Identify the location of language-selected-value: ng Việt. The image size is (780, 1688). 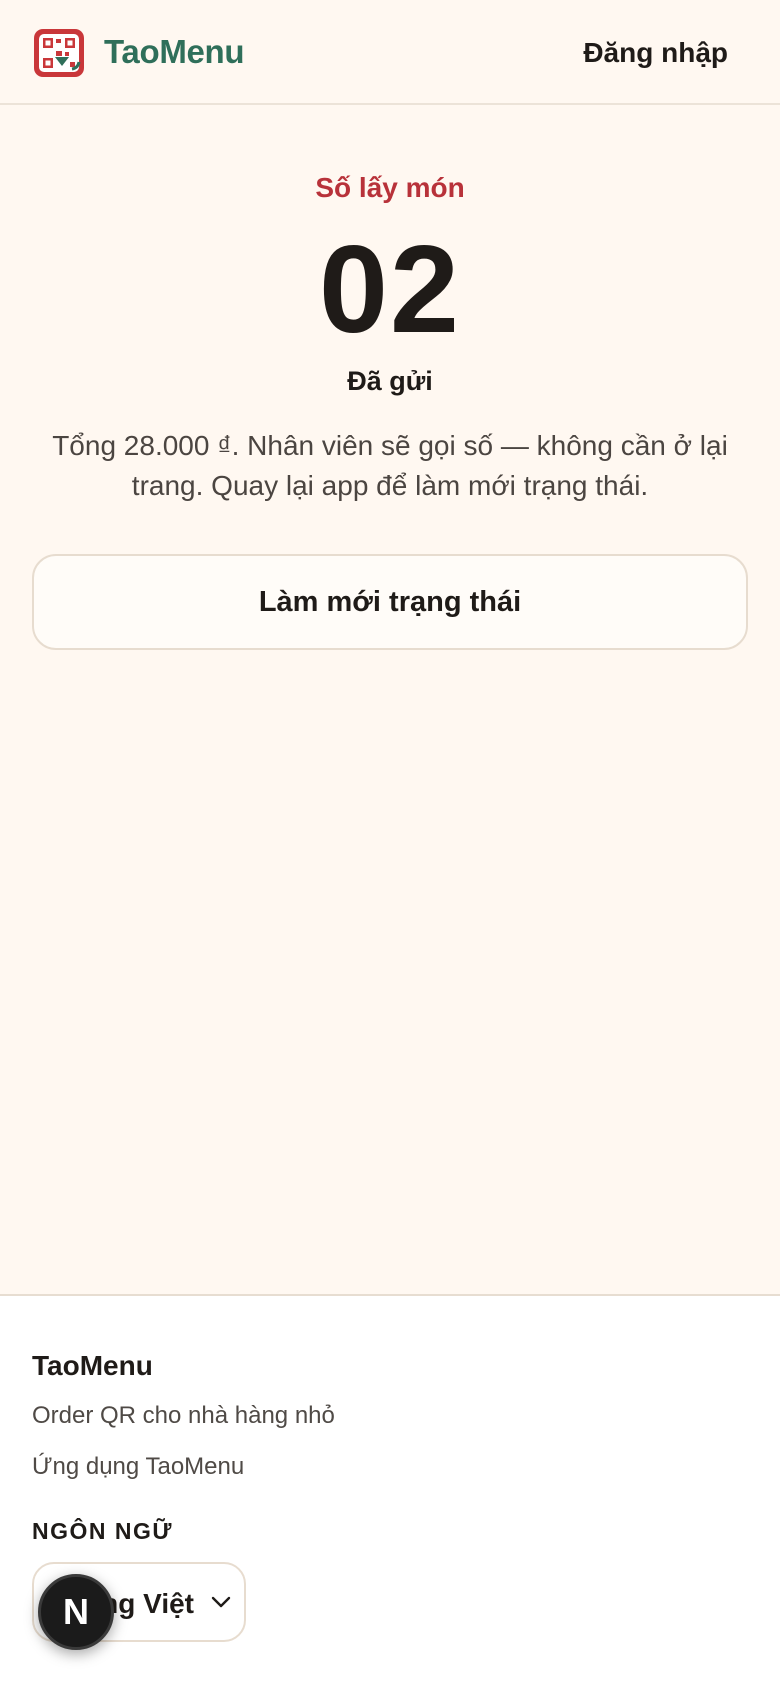
(147, 1603).